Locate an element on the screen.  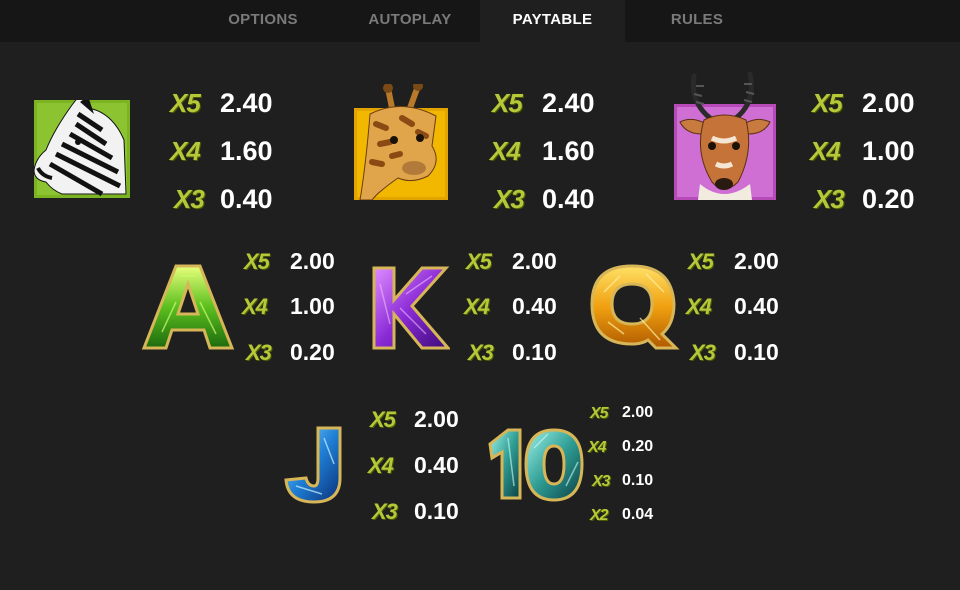
giraffe-symbol is located at coordinates (401, 142).